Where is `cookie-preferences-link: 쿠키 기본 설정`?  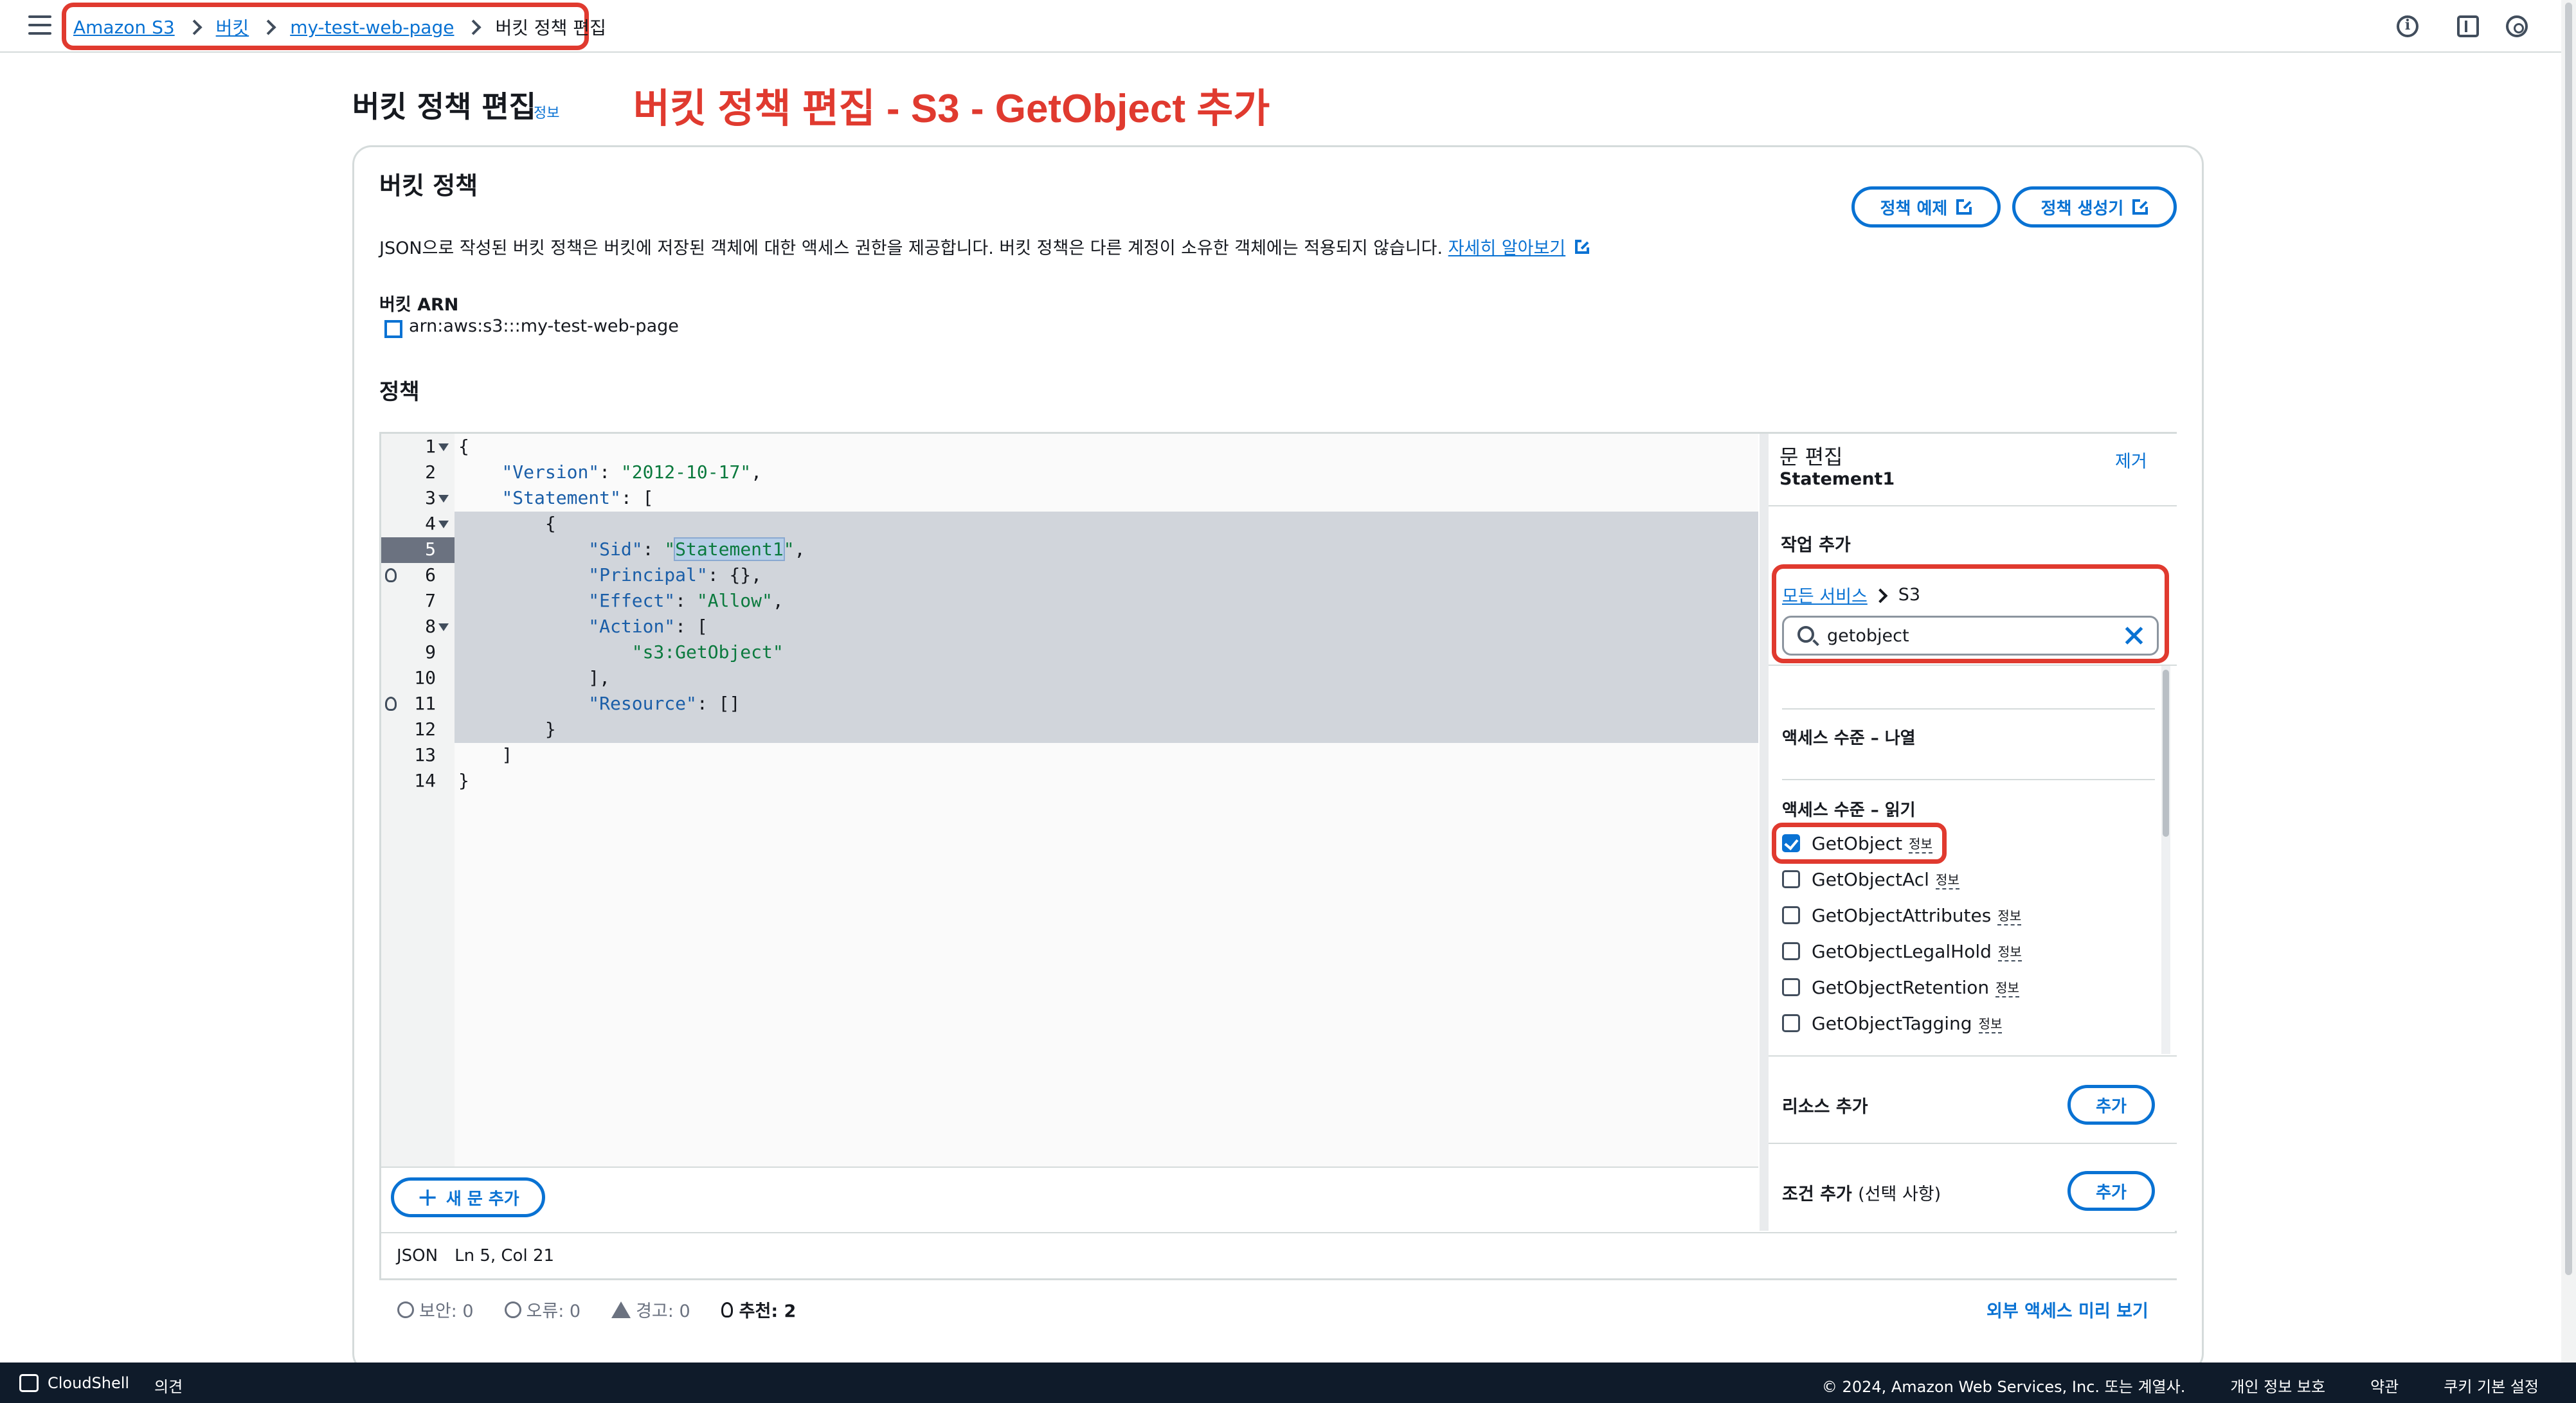
cookie-preferences-link: 쿠키 기본 설정 is located at coordinates (2491, 1385).